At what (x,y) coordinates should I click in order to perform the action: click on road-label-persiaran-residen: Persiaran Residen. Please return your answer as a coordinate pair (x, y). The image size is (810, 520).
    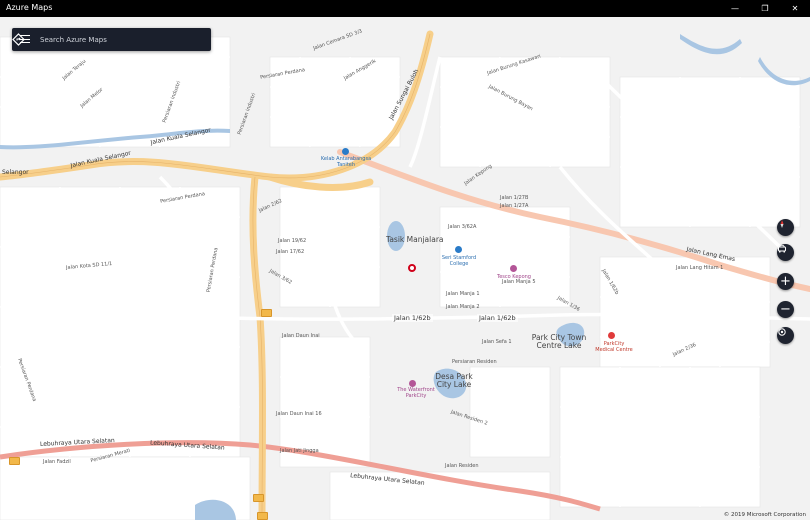
    Looking at the image, I should click on (474, 362).